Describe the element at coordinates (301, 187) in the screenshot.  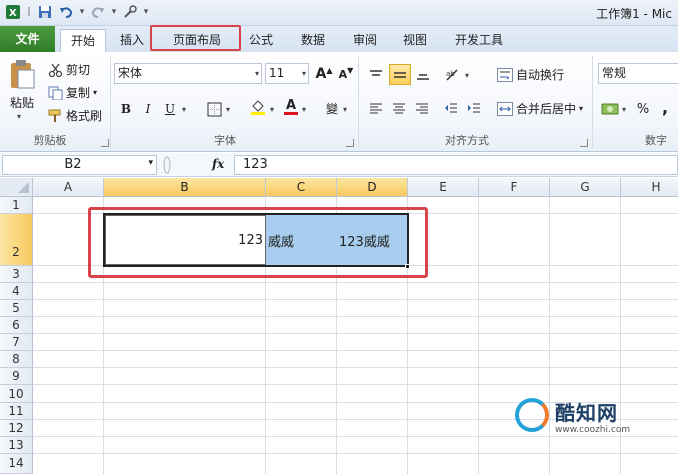
I see `column-header-c: C` at that location.